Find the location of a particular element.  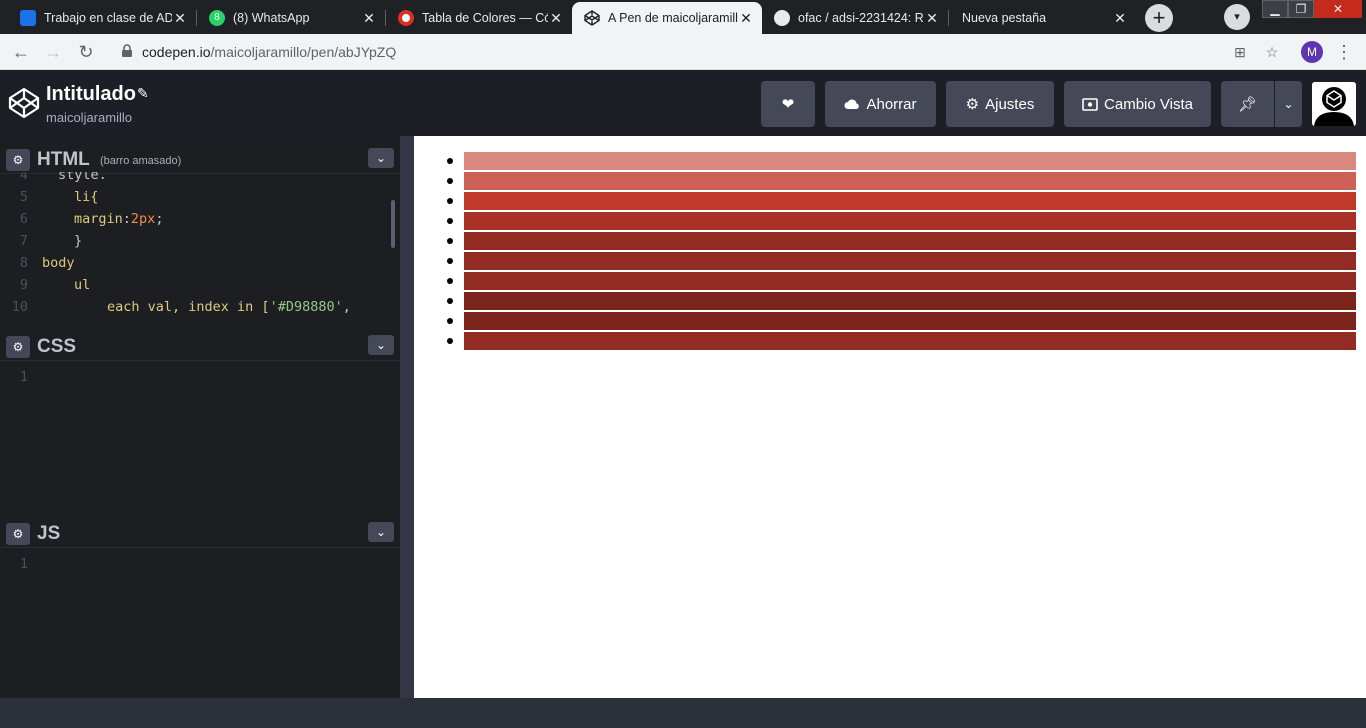

reload-icon: ↻ is located at coordinates (86, 52).